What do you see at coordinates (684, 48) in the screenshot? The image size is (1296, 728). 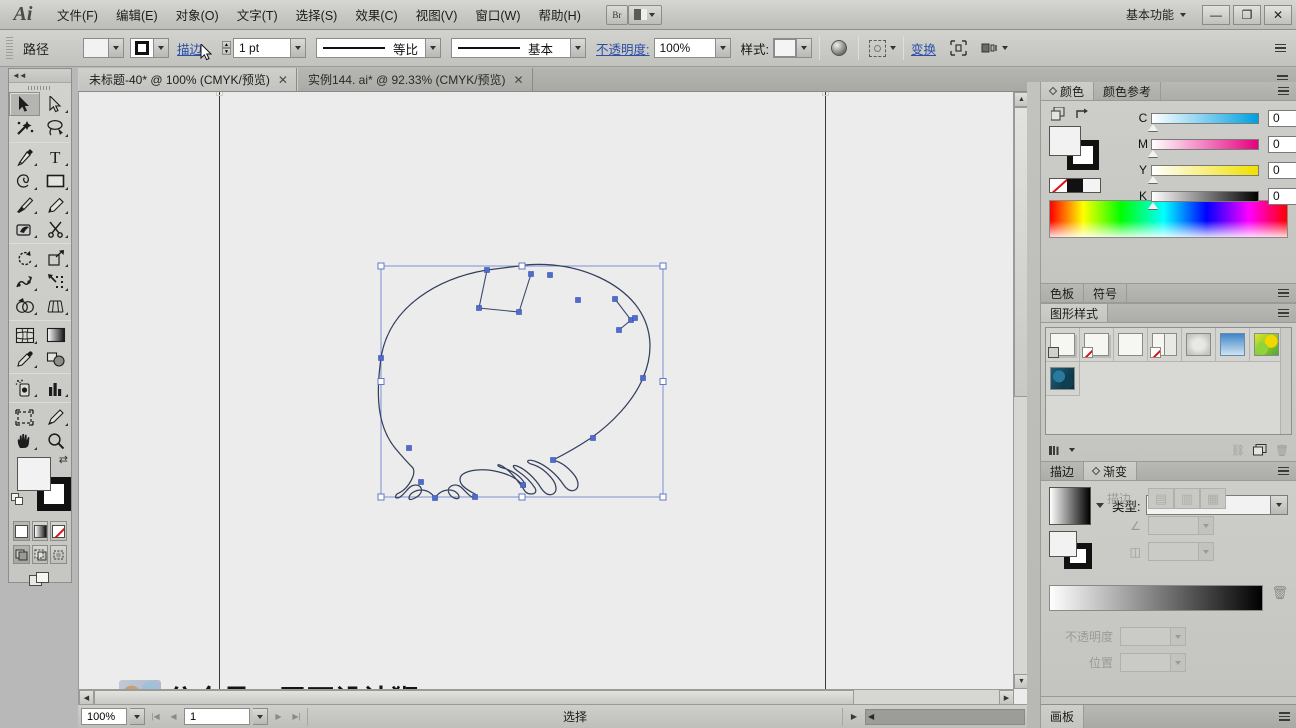 I see `opacity-field: 100%` at bounding box center [684, 48].